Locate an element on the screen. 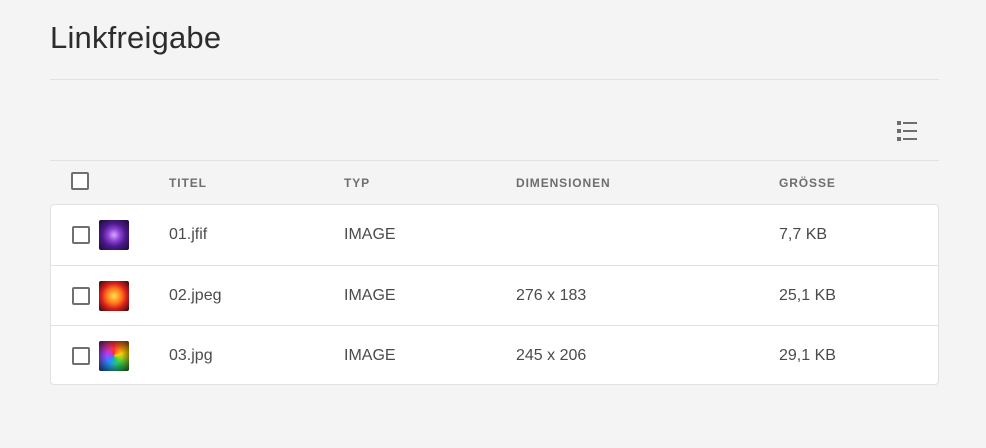 The image size is (986, 448). file-size: 29,1 KB is located at coordinates (807, 355).